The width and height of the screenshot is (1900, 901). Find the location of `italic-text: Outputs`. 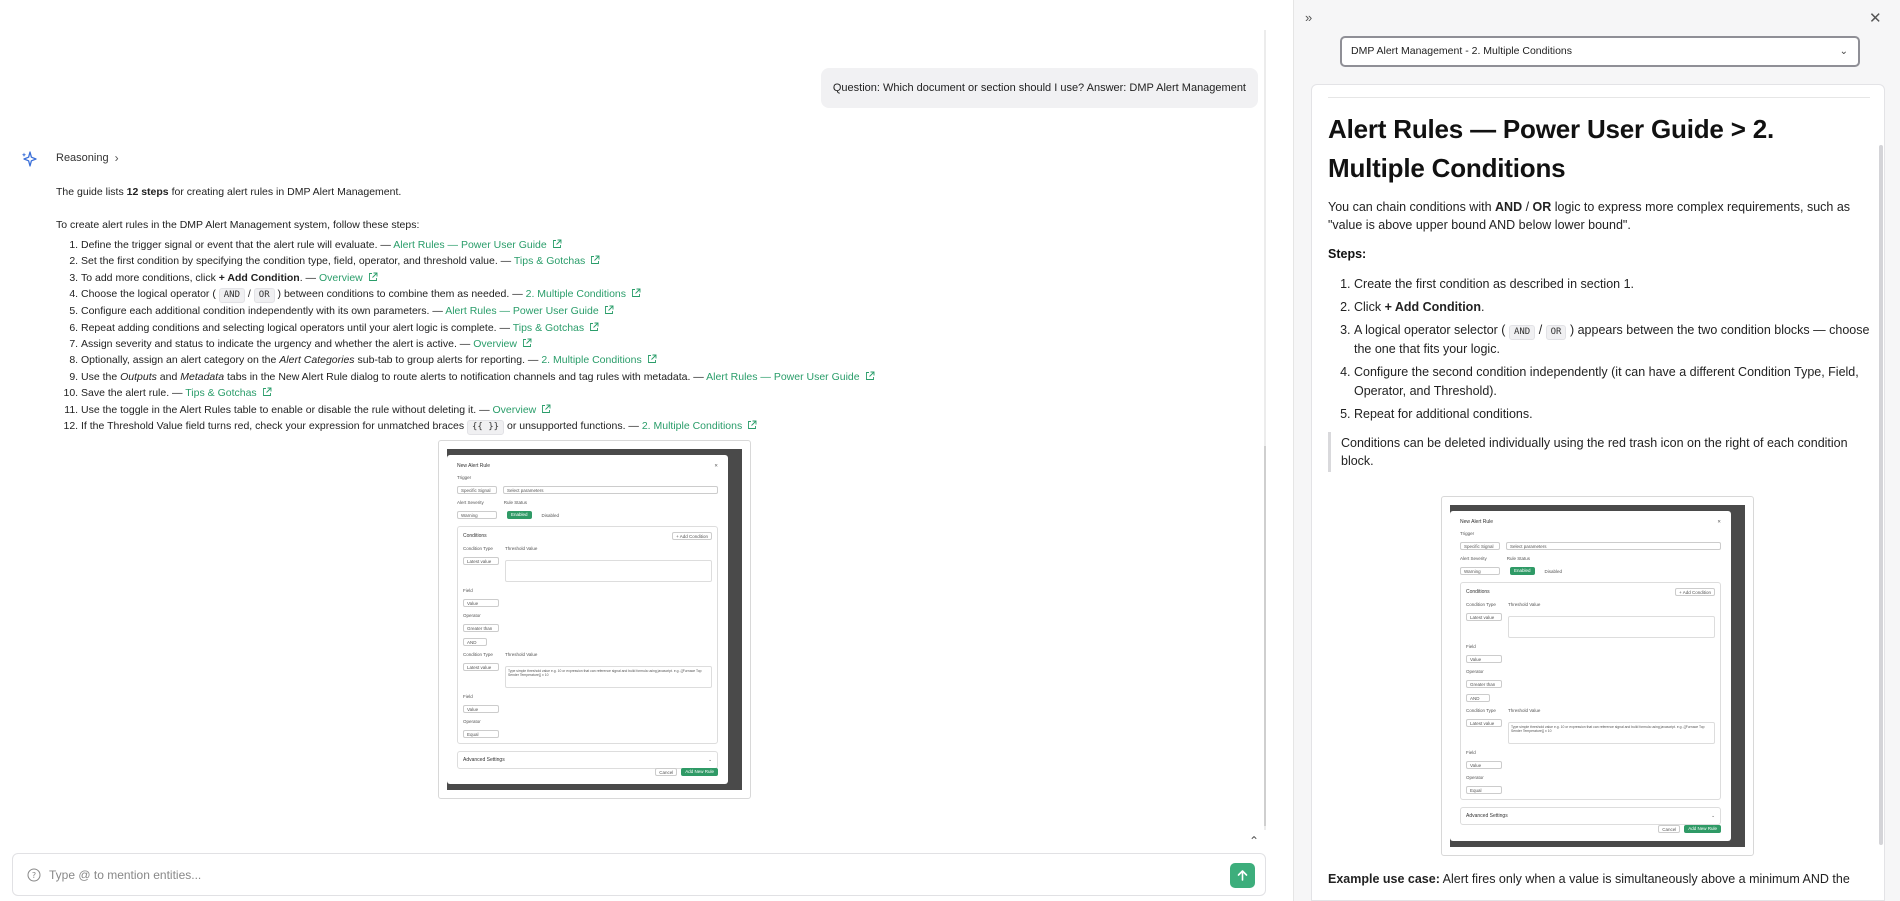

italic-text: Outputs is located at coordinates (138, 376).